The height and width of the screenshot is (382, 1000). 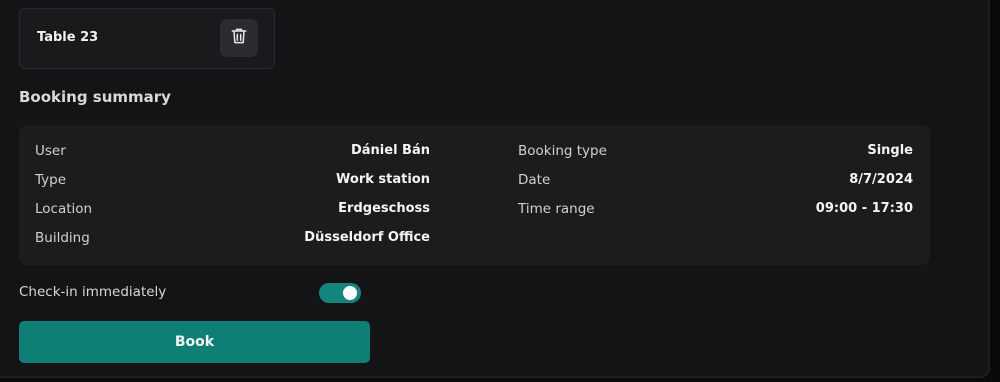 I want to click on summary-row-building: Building Düsseldorf Office, so click(x=232, y=238).